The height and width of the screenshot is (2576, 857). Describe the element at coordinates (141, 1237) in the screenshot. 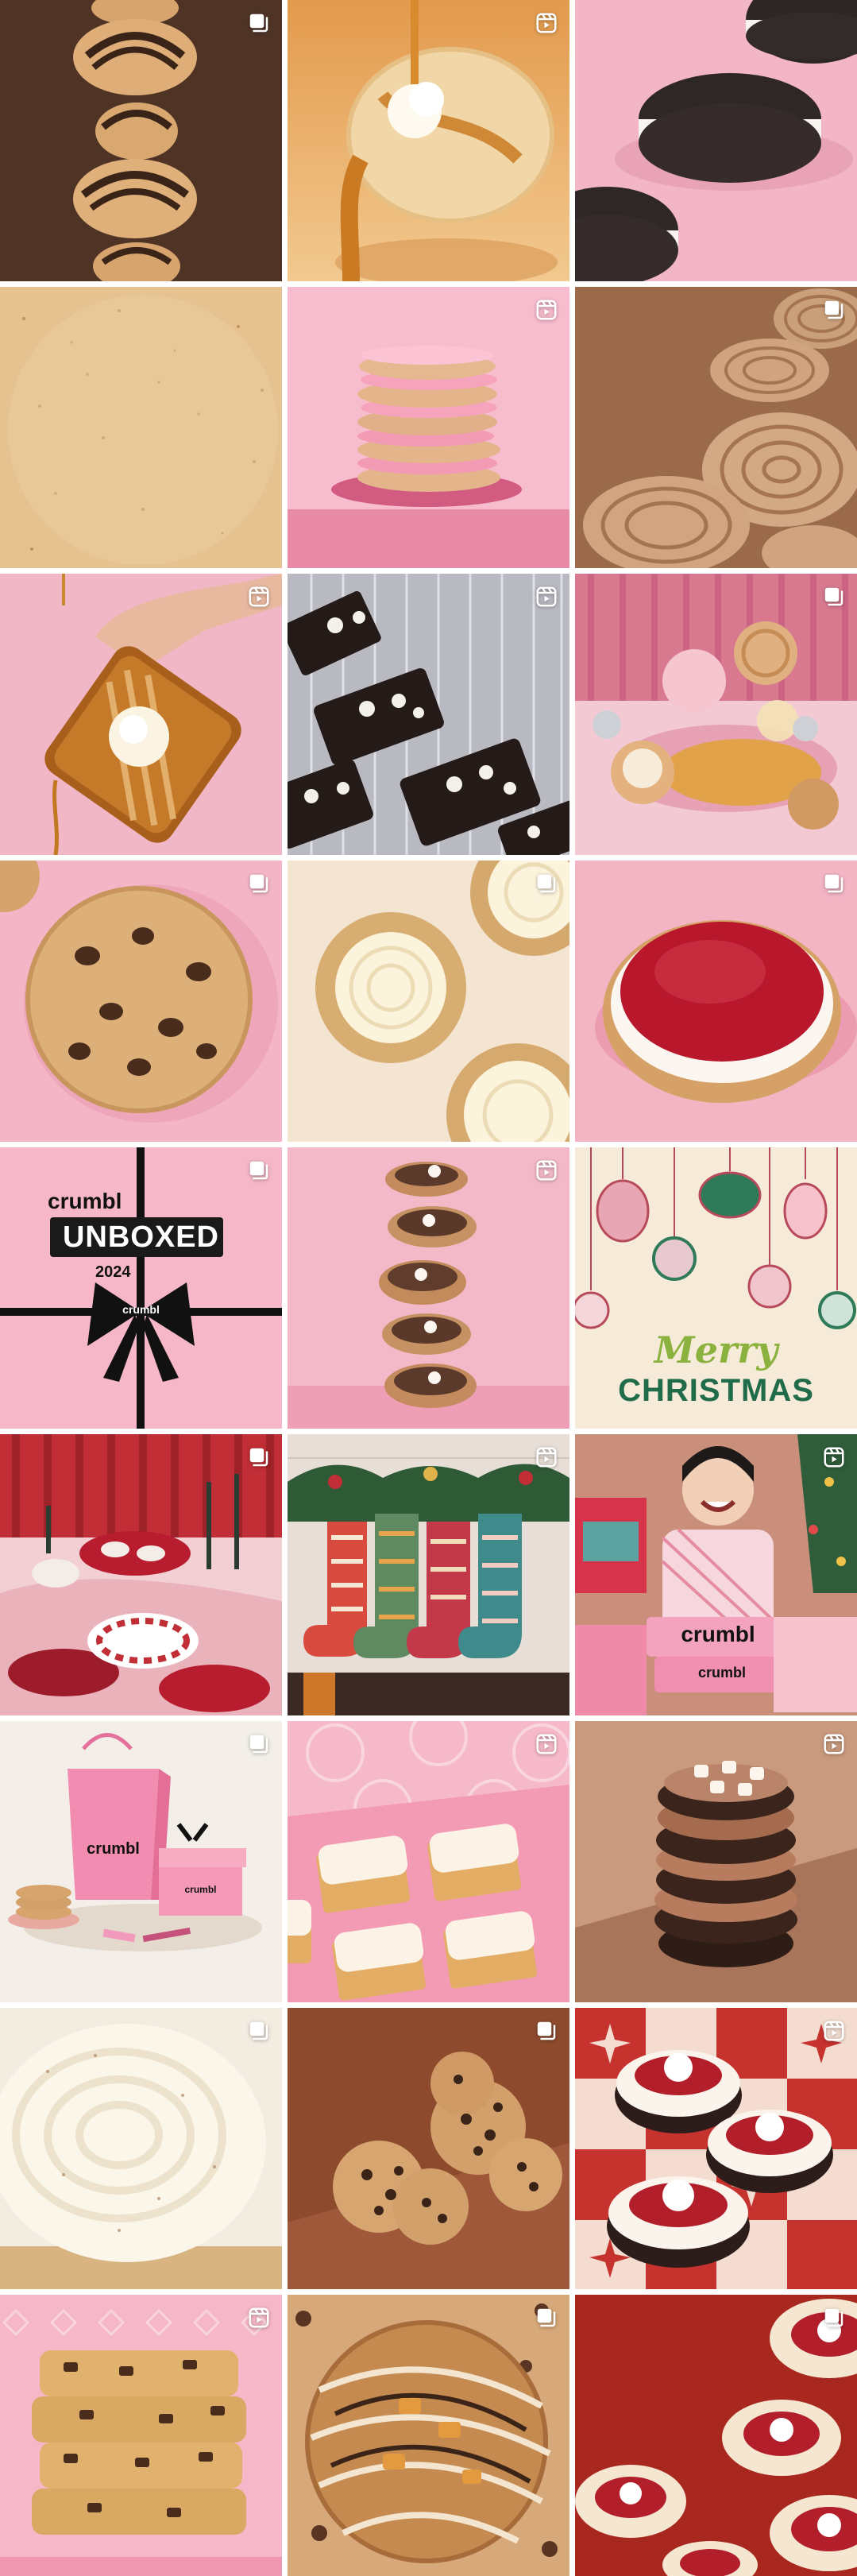

I see `headline: UNBOXED` at that location.